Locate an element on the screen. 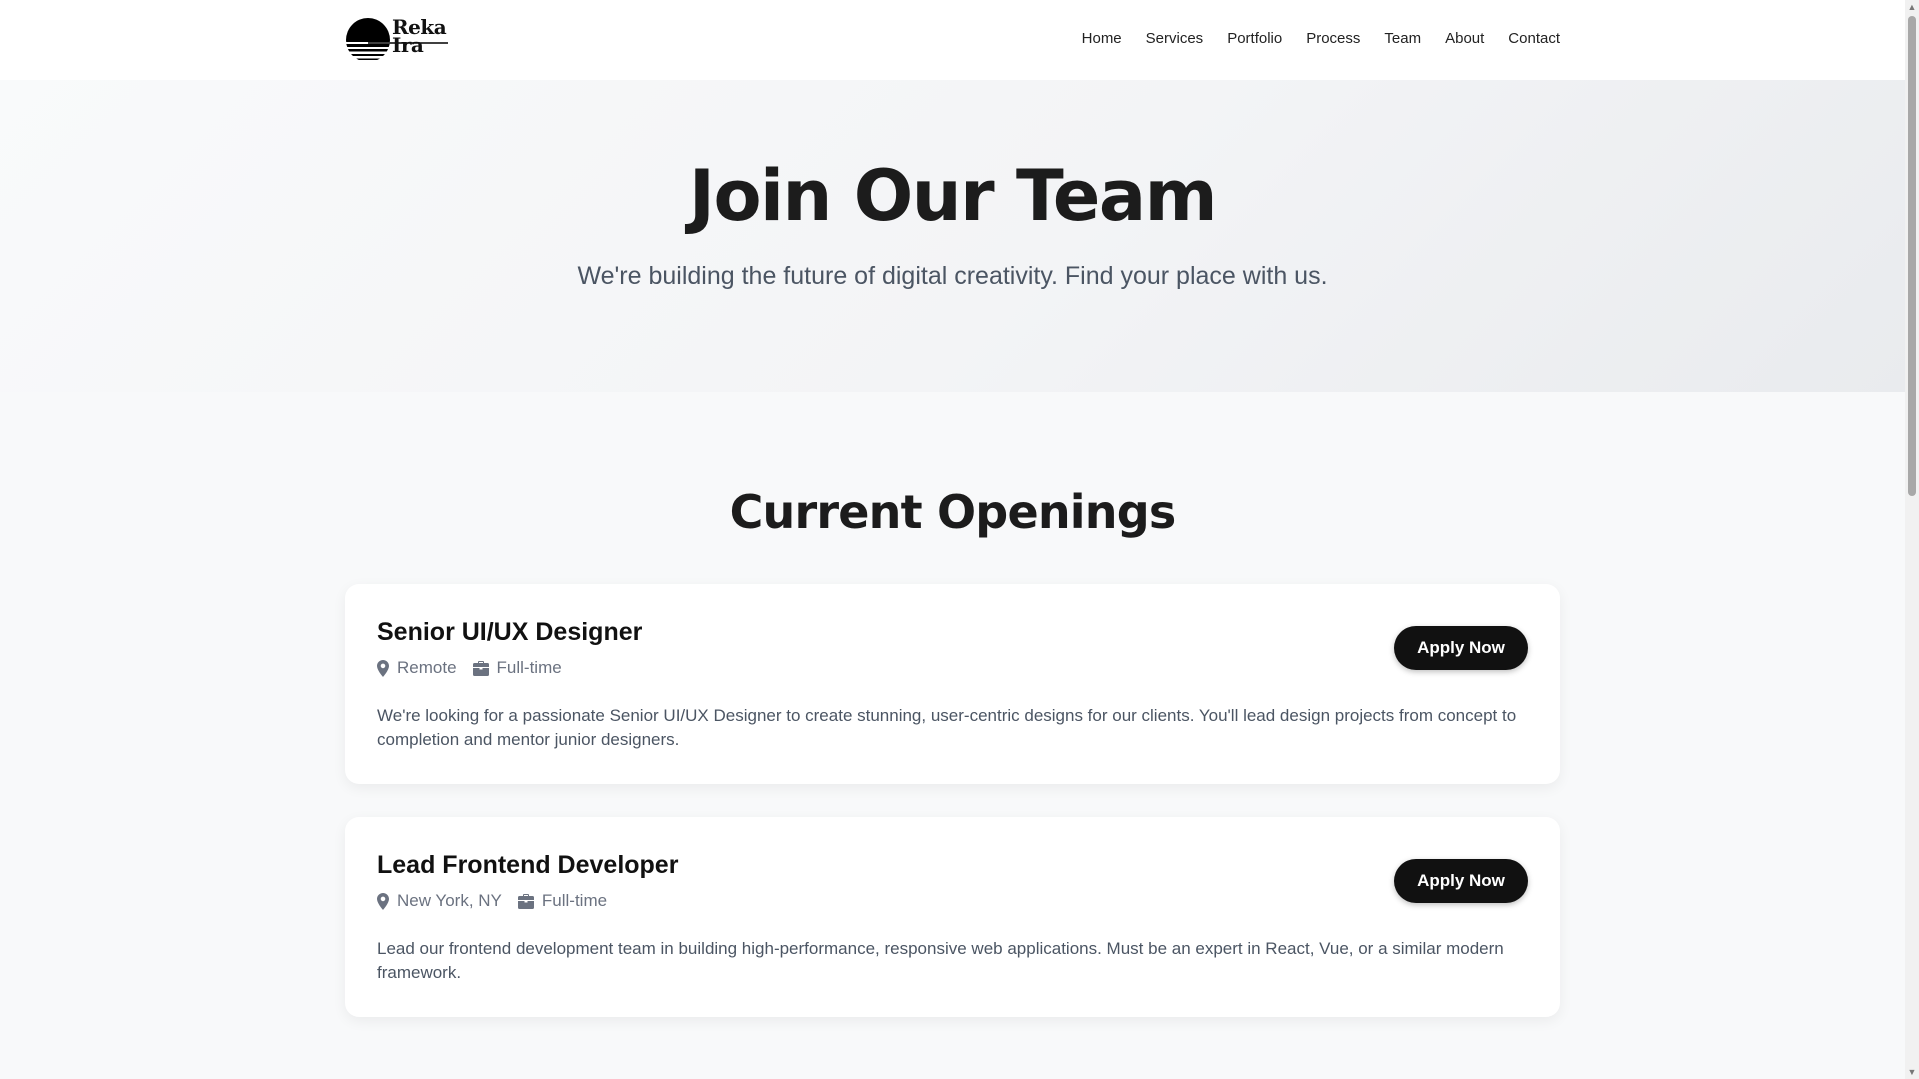 The width and height of the screenshot is (1919, 1079). nav-team: Team is located at coordinates (1402, 38).